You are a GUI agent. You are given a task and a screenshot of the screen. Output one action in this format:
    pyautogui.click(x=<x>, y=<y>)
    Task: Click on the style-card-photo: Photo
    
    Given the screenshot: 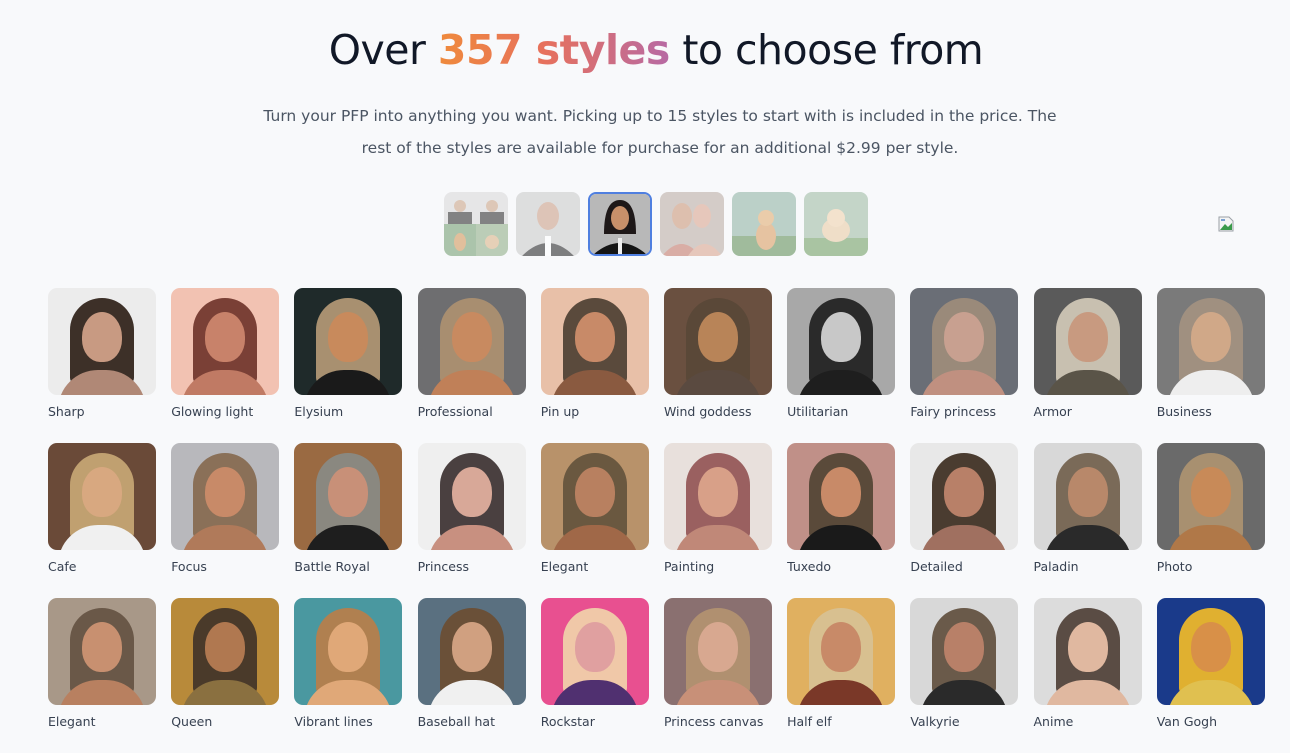 What is the action you would take?
    pyautogui.click(x=1210, y=520)
    